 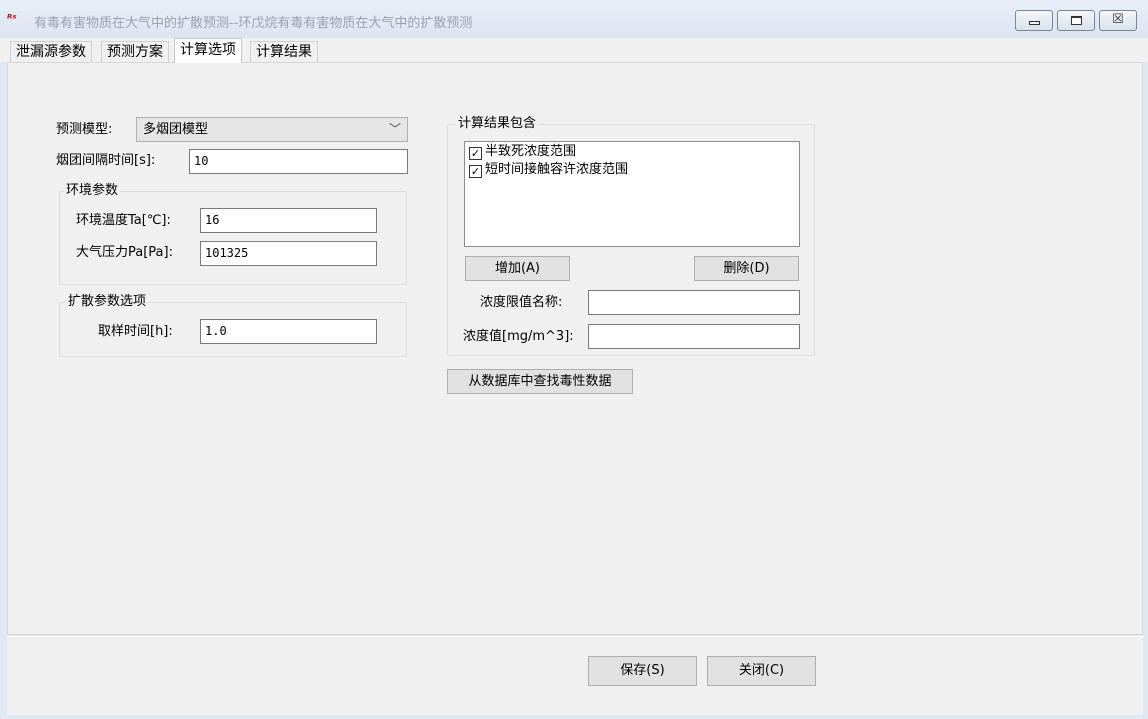 I want to click on tab-leak-source: 泄漏源参数, so click(x=51, y=51).